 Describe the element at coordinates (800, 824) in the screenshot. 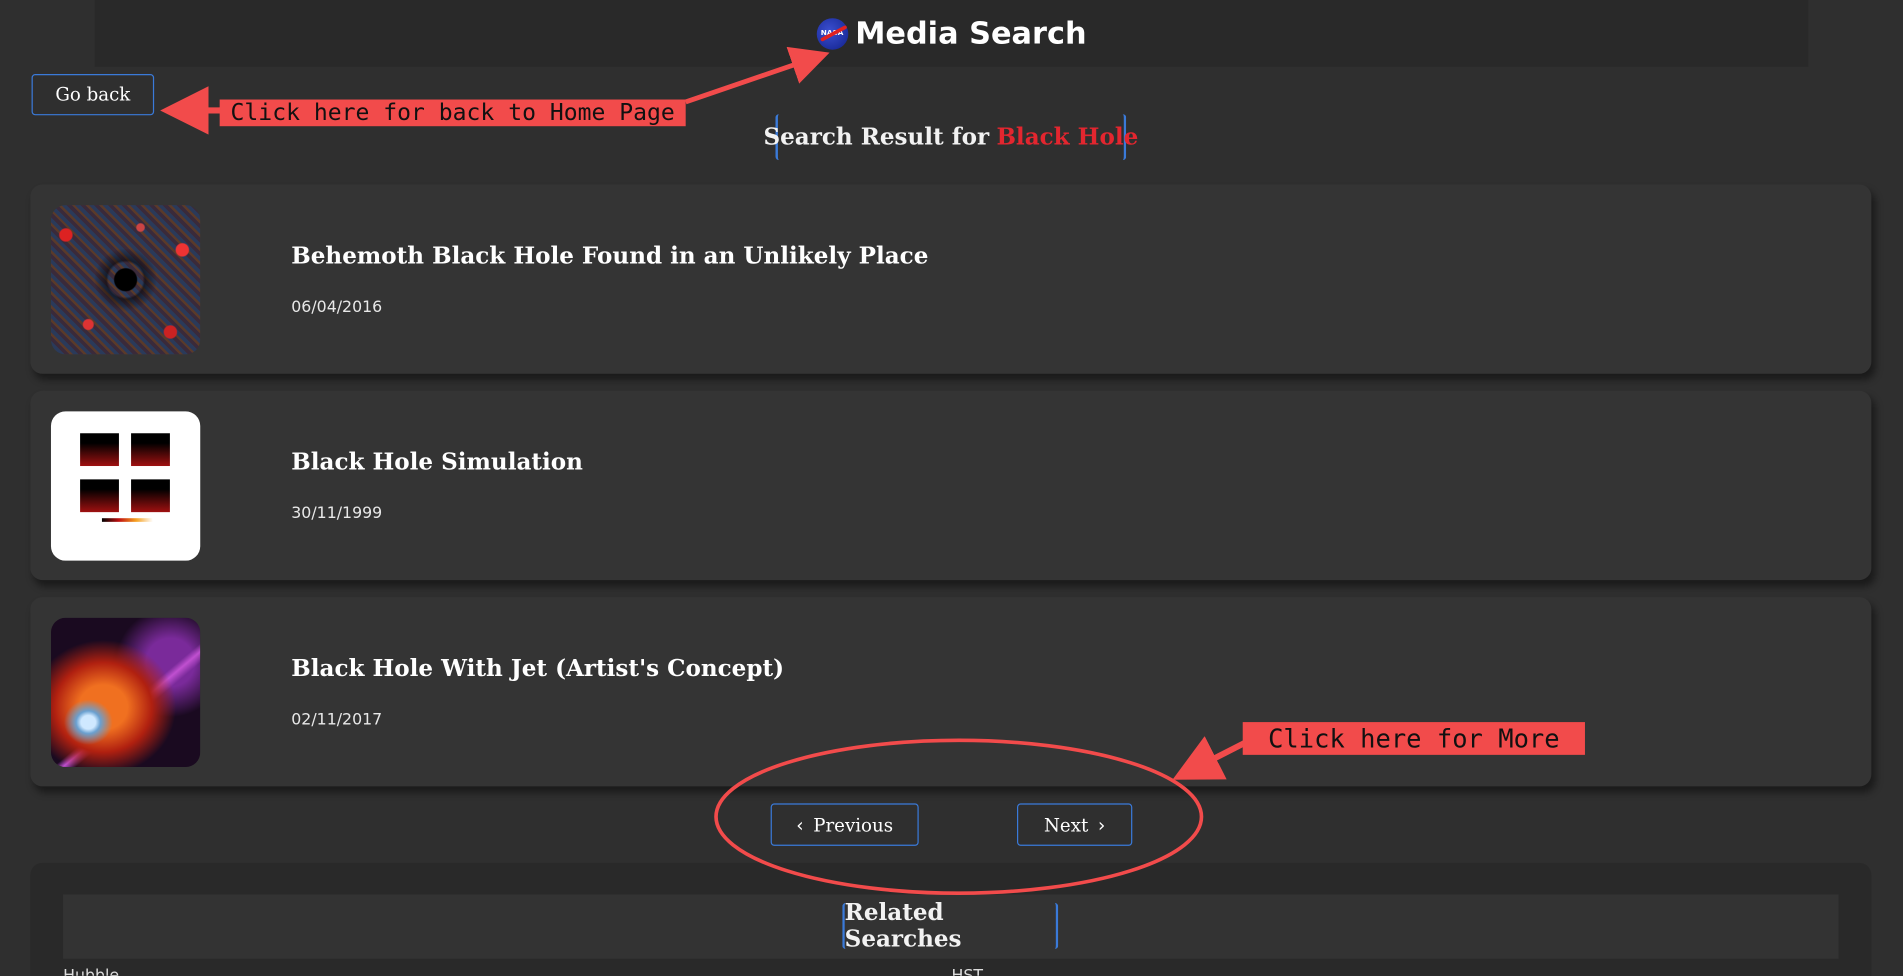

I see `chevron-left-icon: ‹` at that location.